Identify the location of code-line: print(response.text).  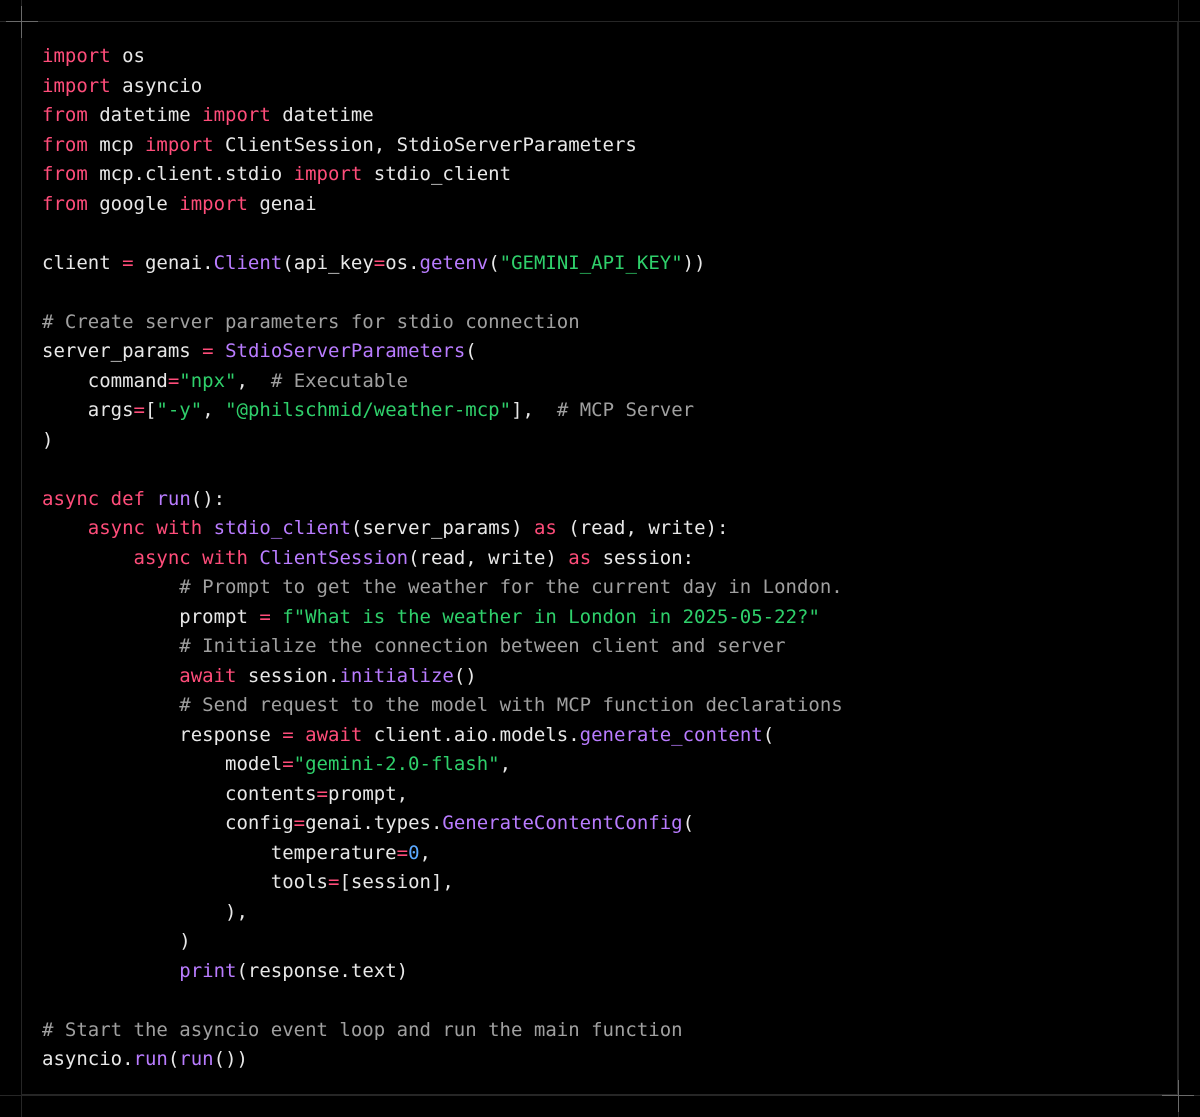
(442, 972).